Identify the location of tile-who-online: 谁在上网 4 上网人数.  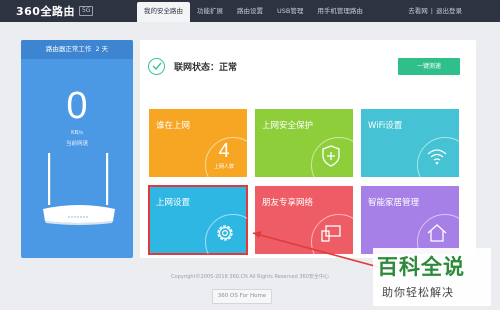
(198, 143).